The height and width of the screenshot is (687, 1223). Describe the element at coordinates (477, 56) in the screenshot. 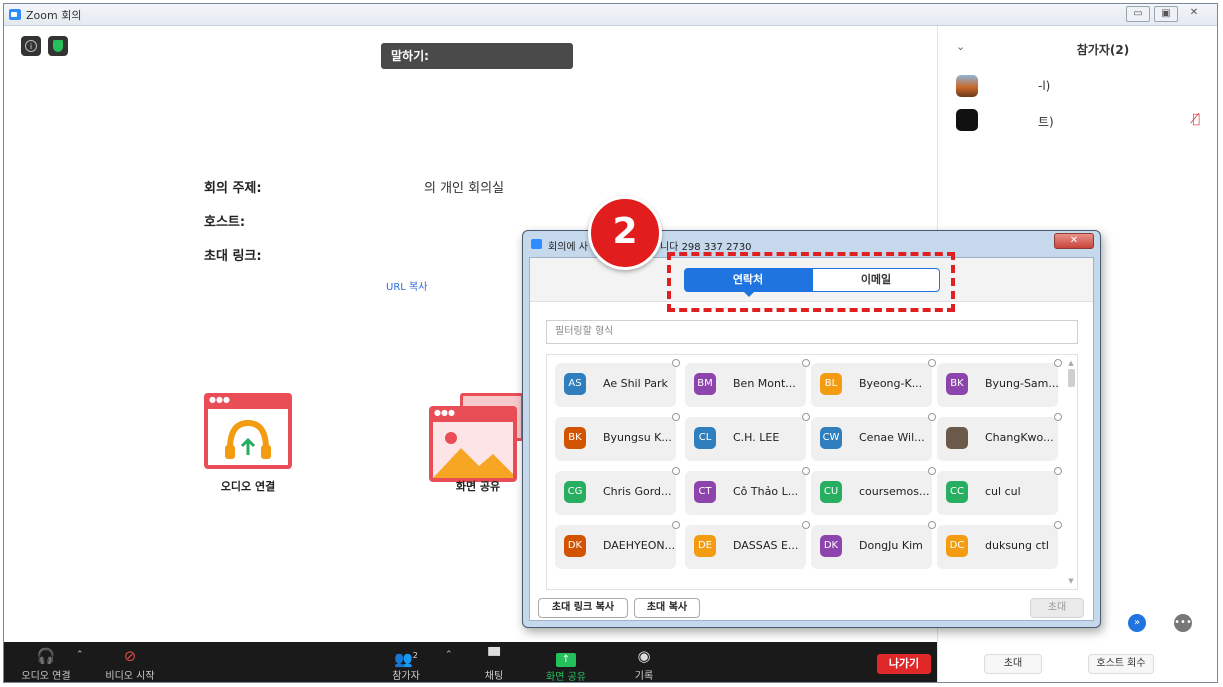

I see `speaking-indicator: 말하기:` at that location.